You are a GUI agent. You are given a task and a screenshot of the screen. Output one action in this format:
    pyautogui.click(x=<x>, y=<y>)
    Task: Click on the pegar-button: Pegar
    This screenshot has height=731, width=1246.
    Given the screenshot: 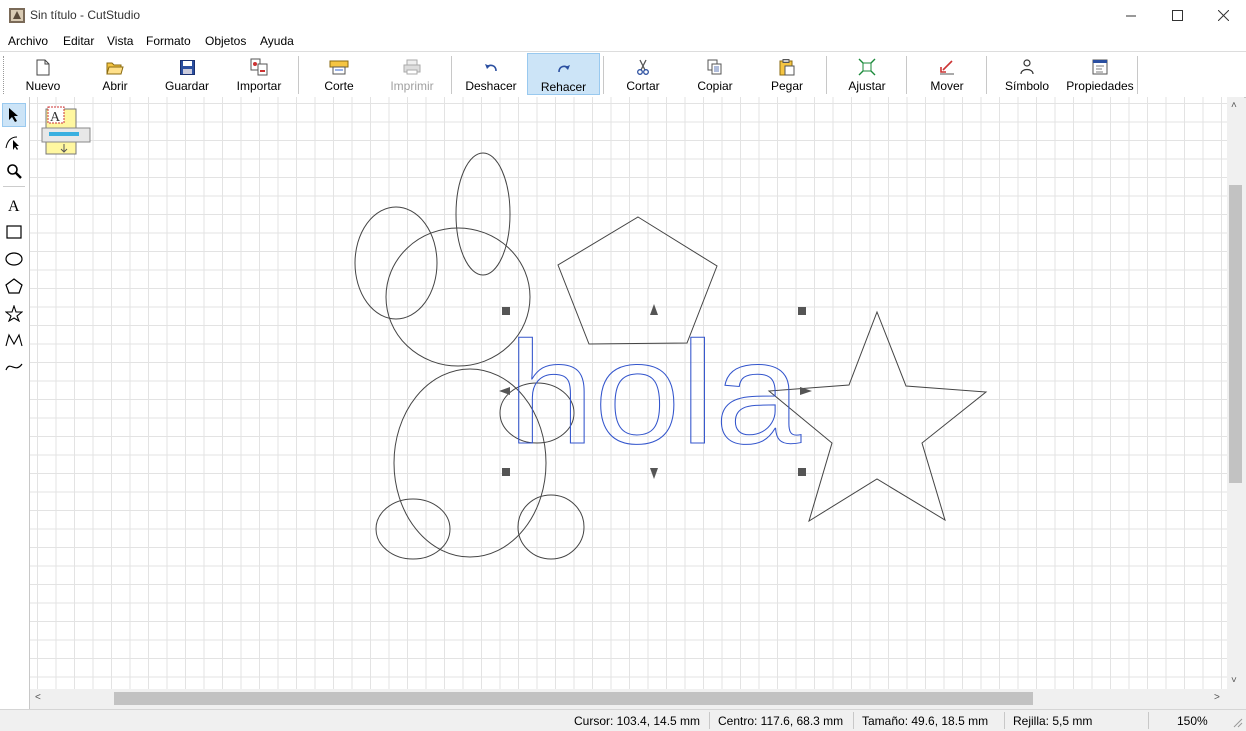 What is the action you would take?
    pyautogui.click(x=787, y=74)
    